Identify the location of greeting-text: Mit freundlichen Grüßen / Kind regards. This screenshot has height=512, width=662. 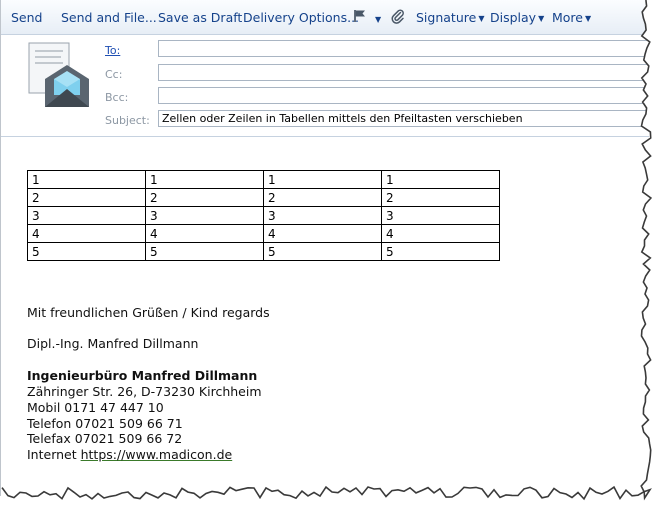
(148, 312).